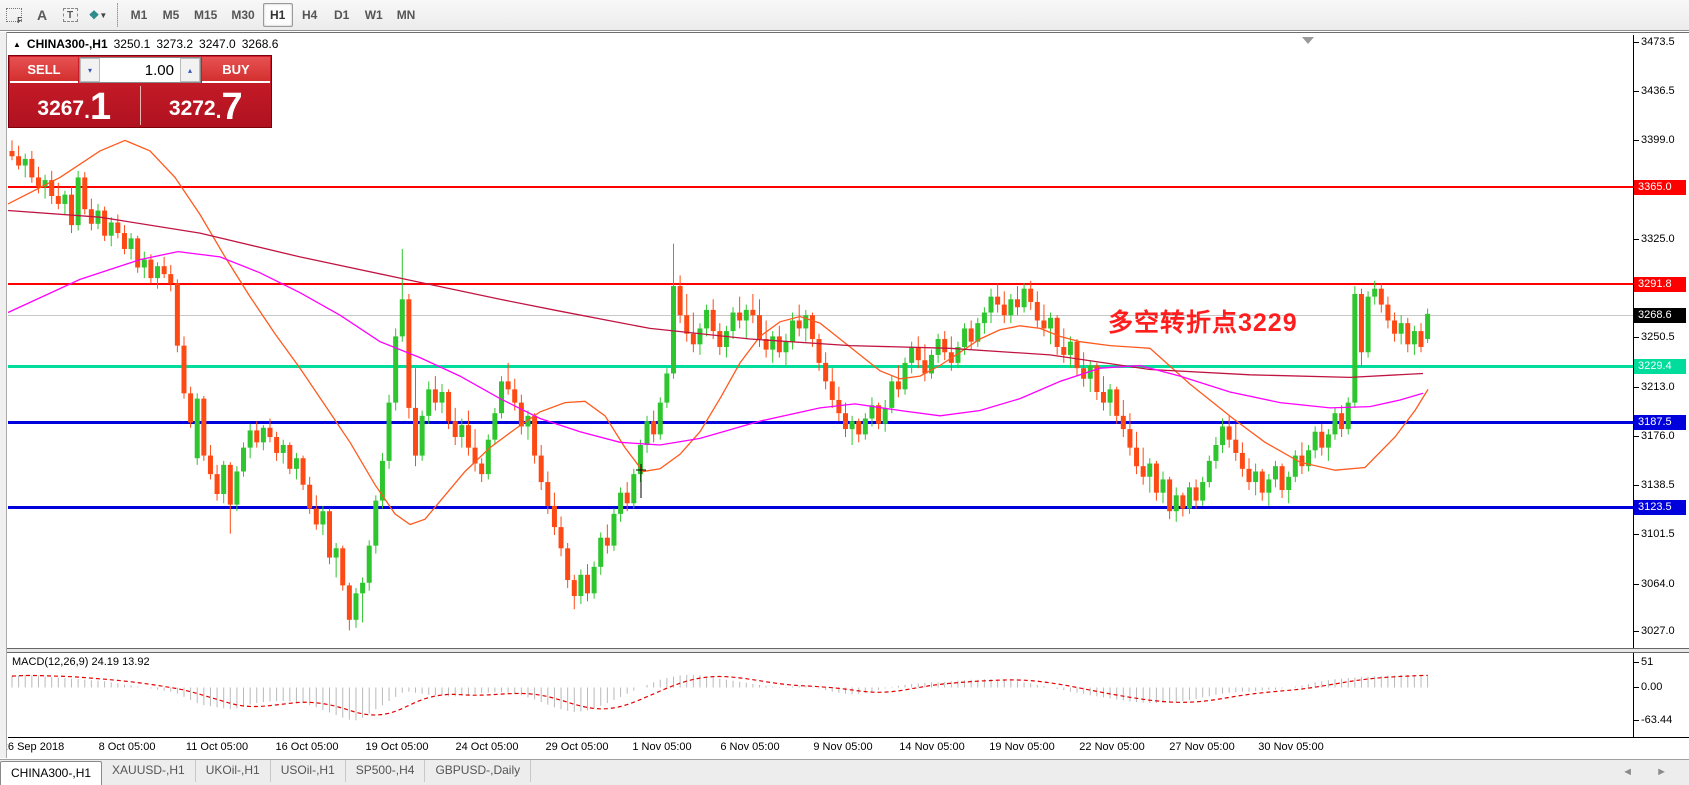 This screenshot has height=785, width=1689. I want to click on price-badge: 3229.4, so click(1660, 366).